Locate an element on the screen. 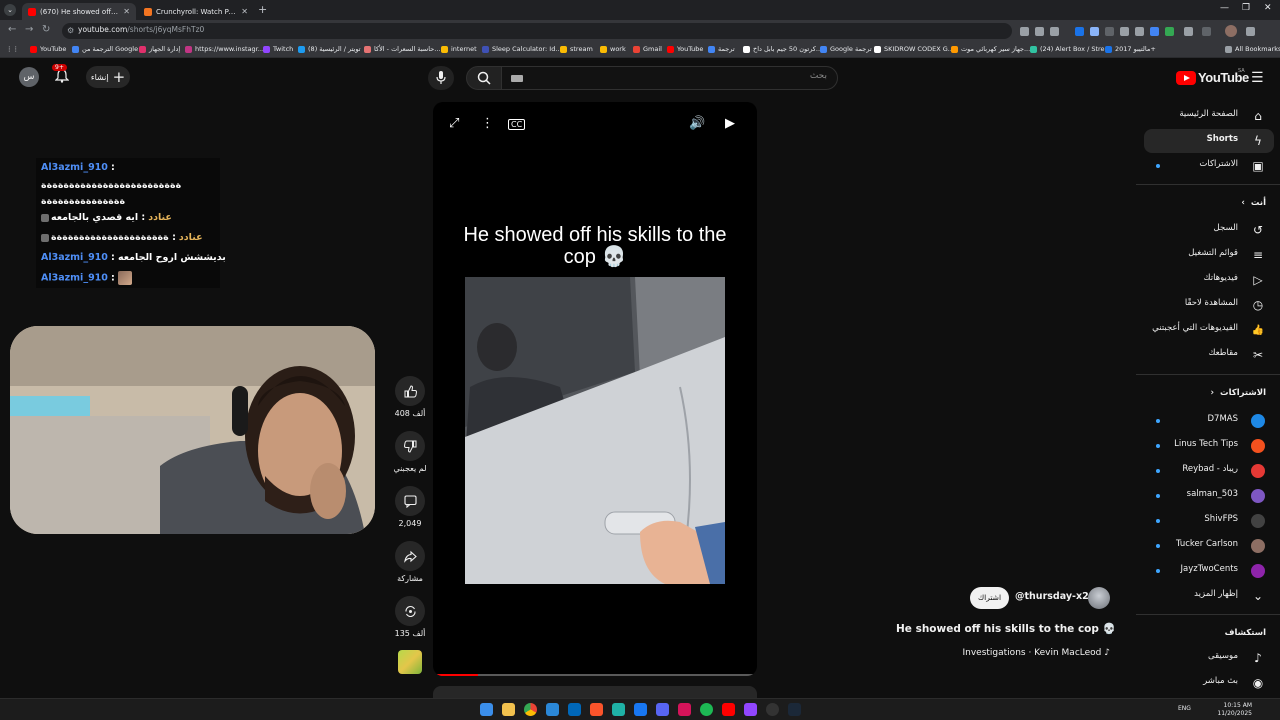 This screenshot has height=720, width=1280. comments-button: 2,049 is located at coordinates (410, 507).